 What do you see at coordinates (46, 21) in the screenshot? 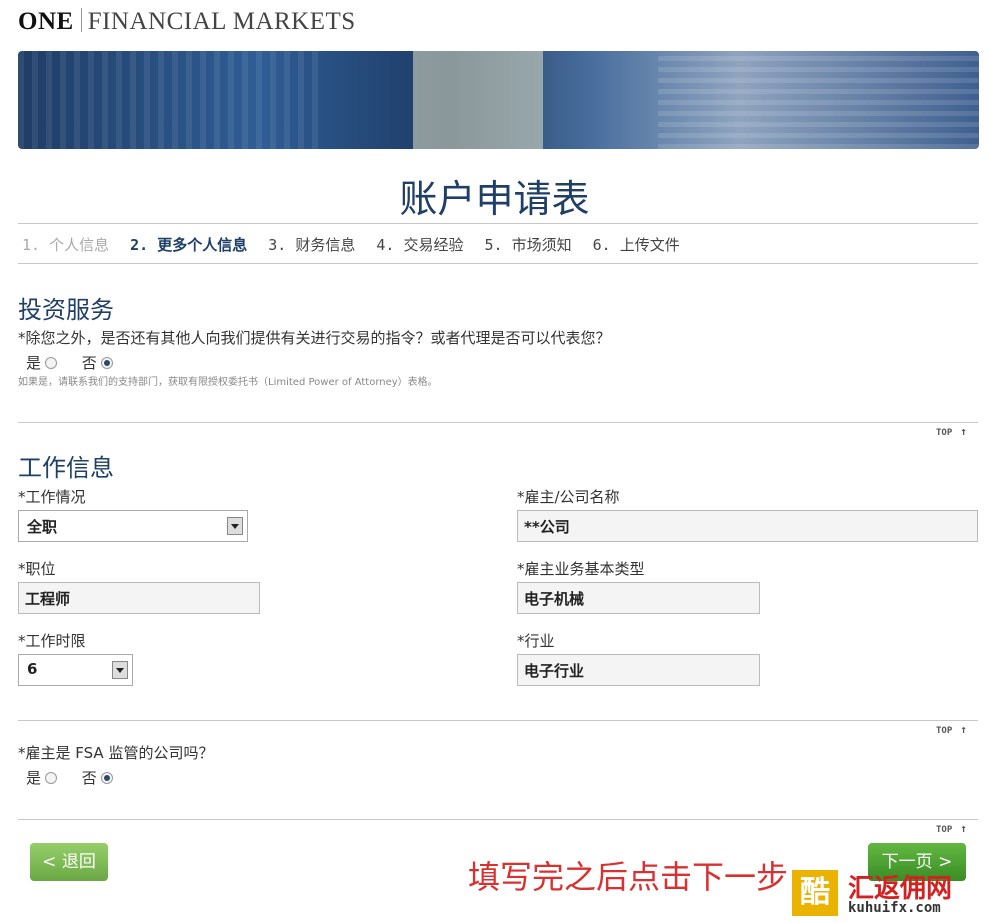
I see `logo-one: ONE` at bounding box center [46, 21].